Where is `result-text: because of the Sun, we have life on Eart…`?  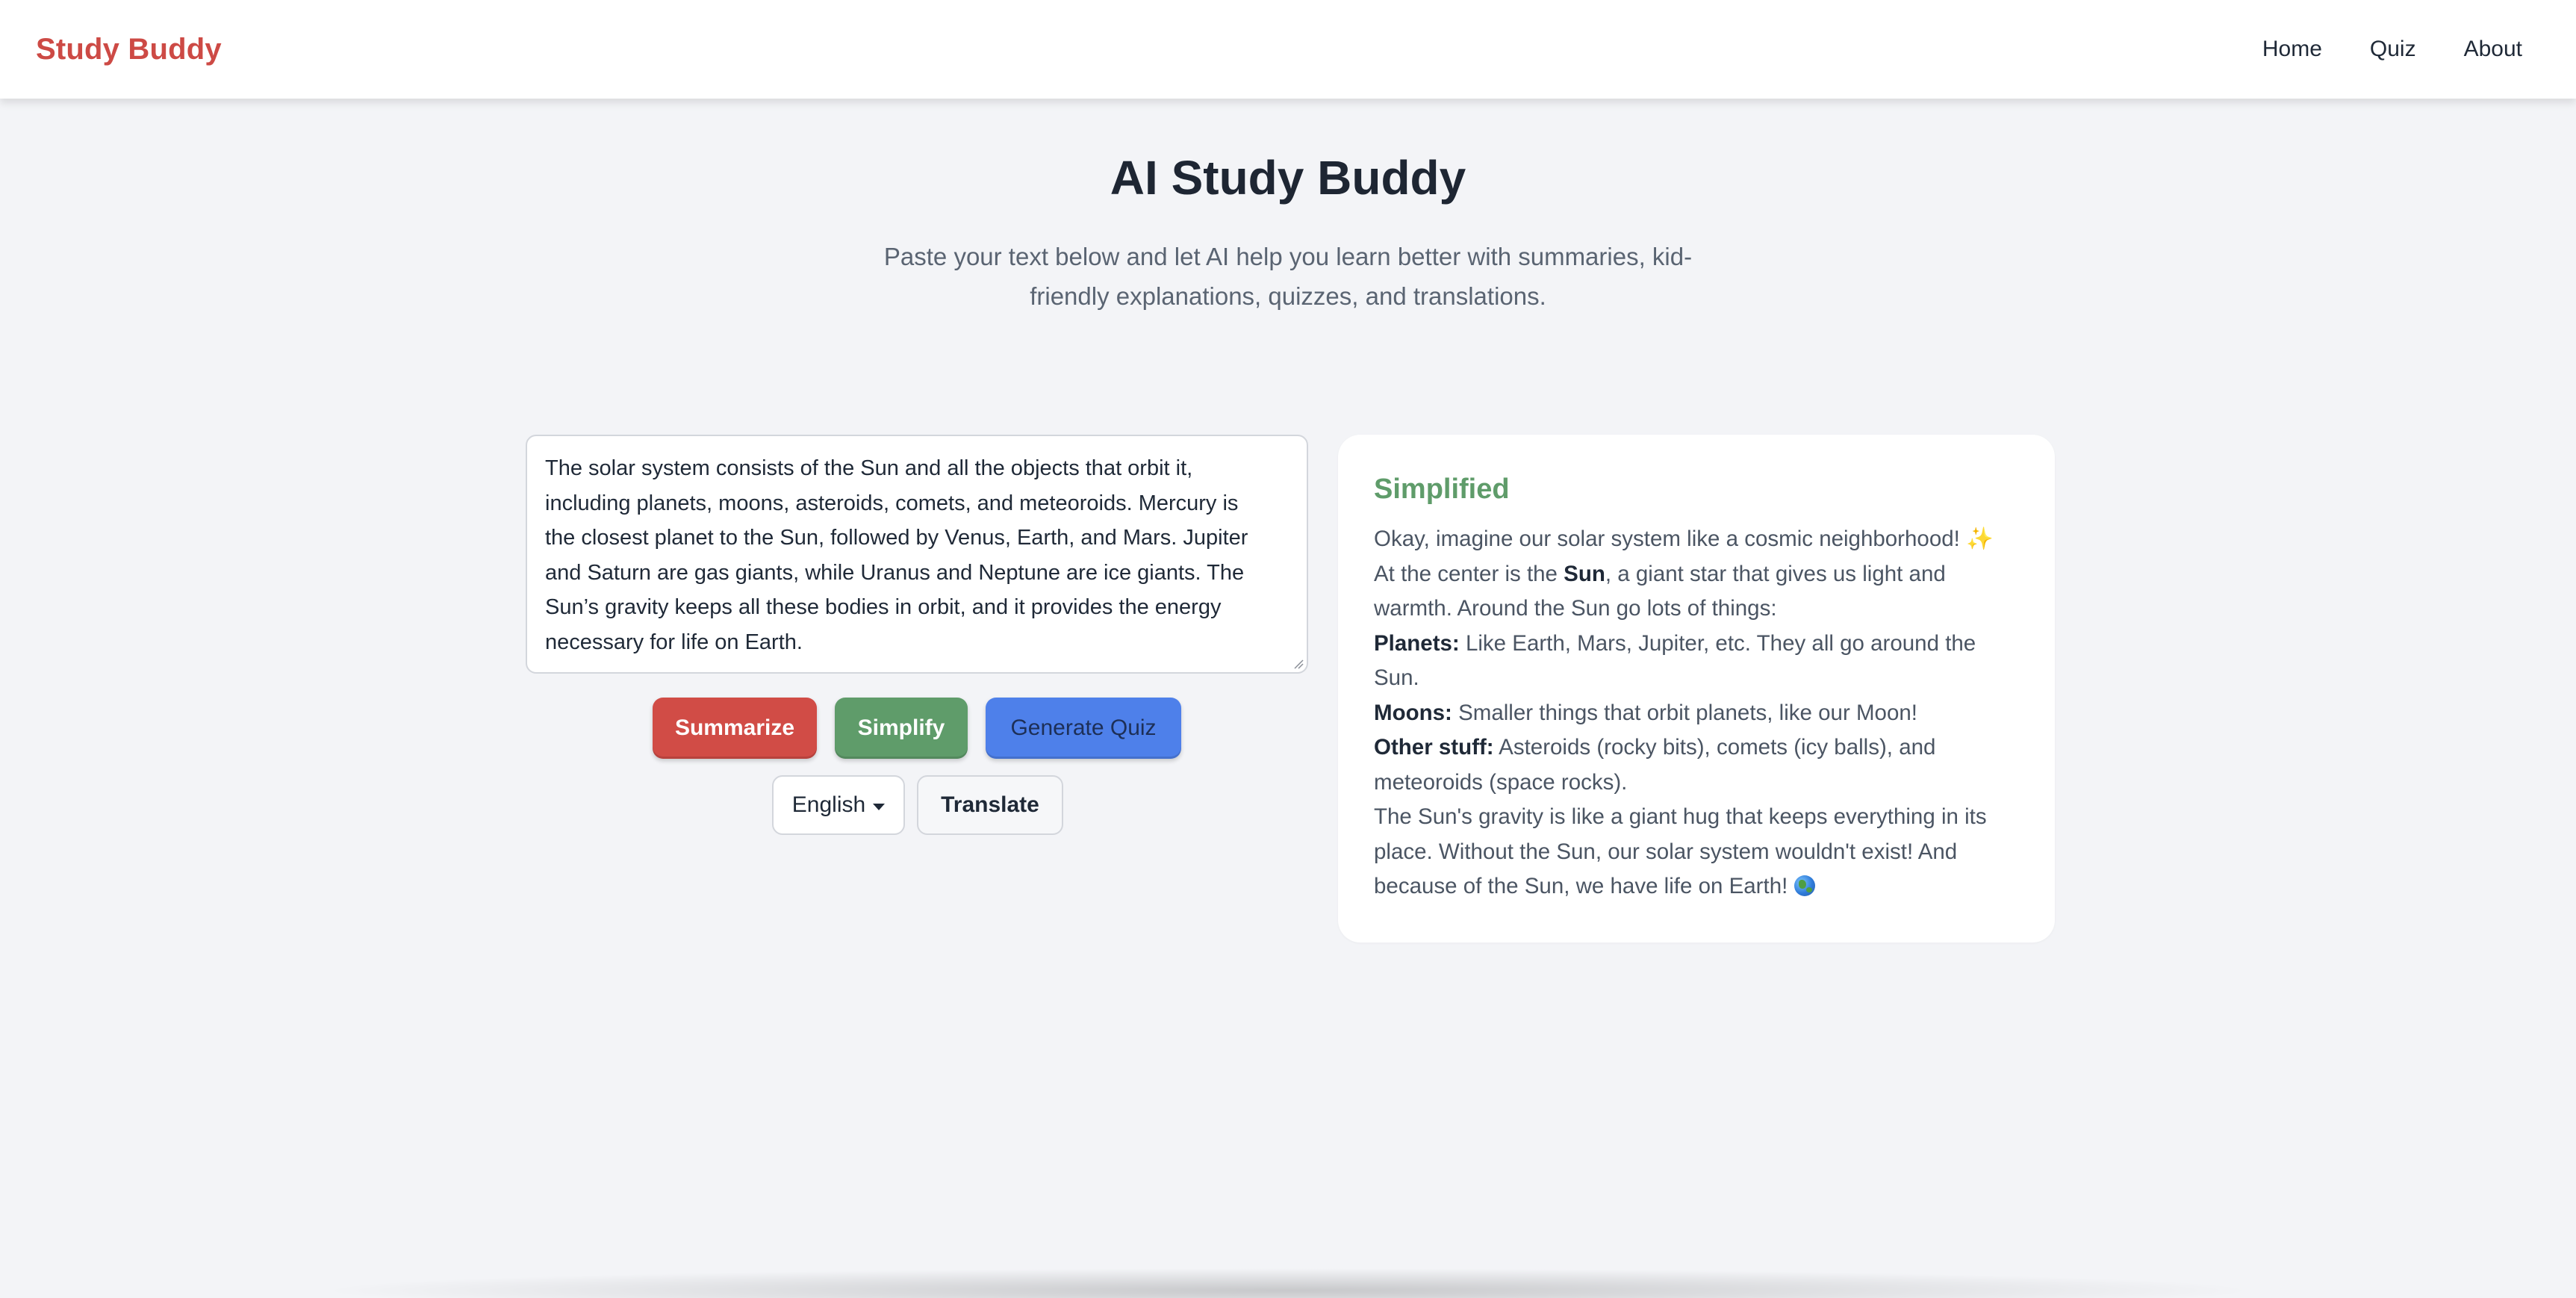
result-text: because of the Sun, we have life on Eart… is located at coordinates (1584, 886).